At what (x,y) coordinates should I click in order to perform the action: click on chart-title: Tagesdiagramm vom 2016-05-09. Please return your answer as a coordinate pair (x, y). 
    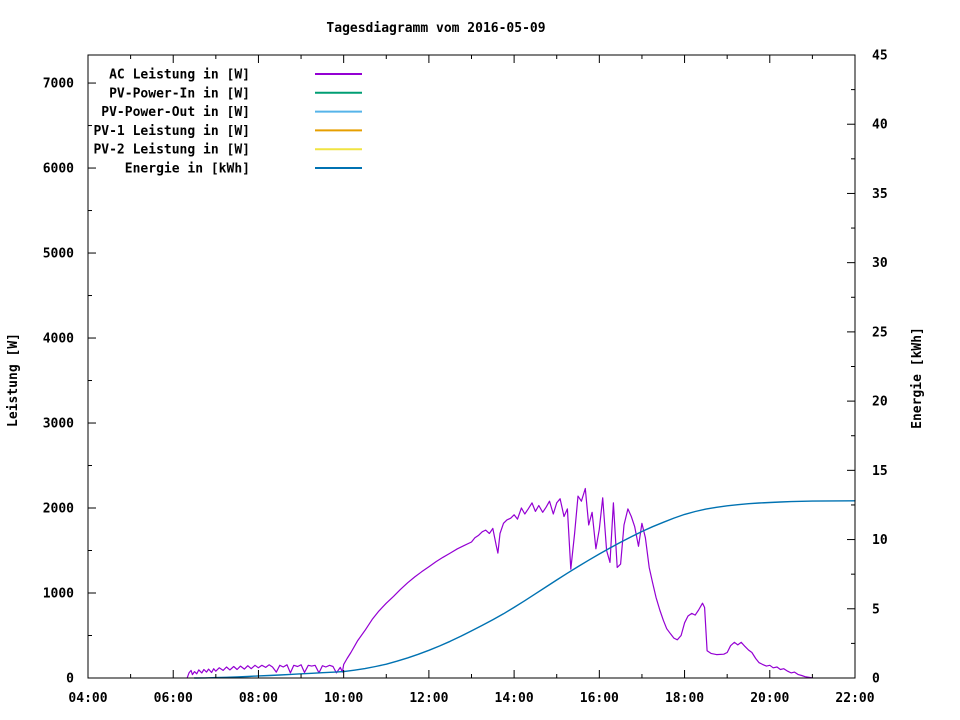
    Looking at the image, I should click on (435, 28).